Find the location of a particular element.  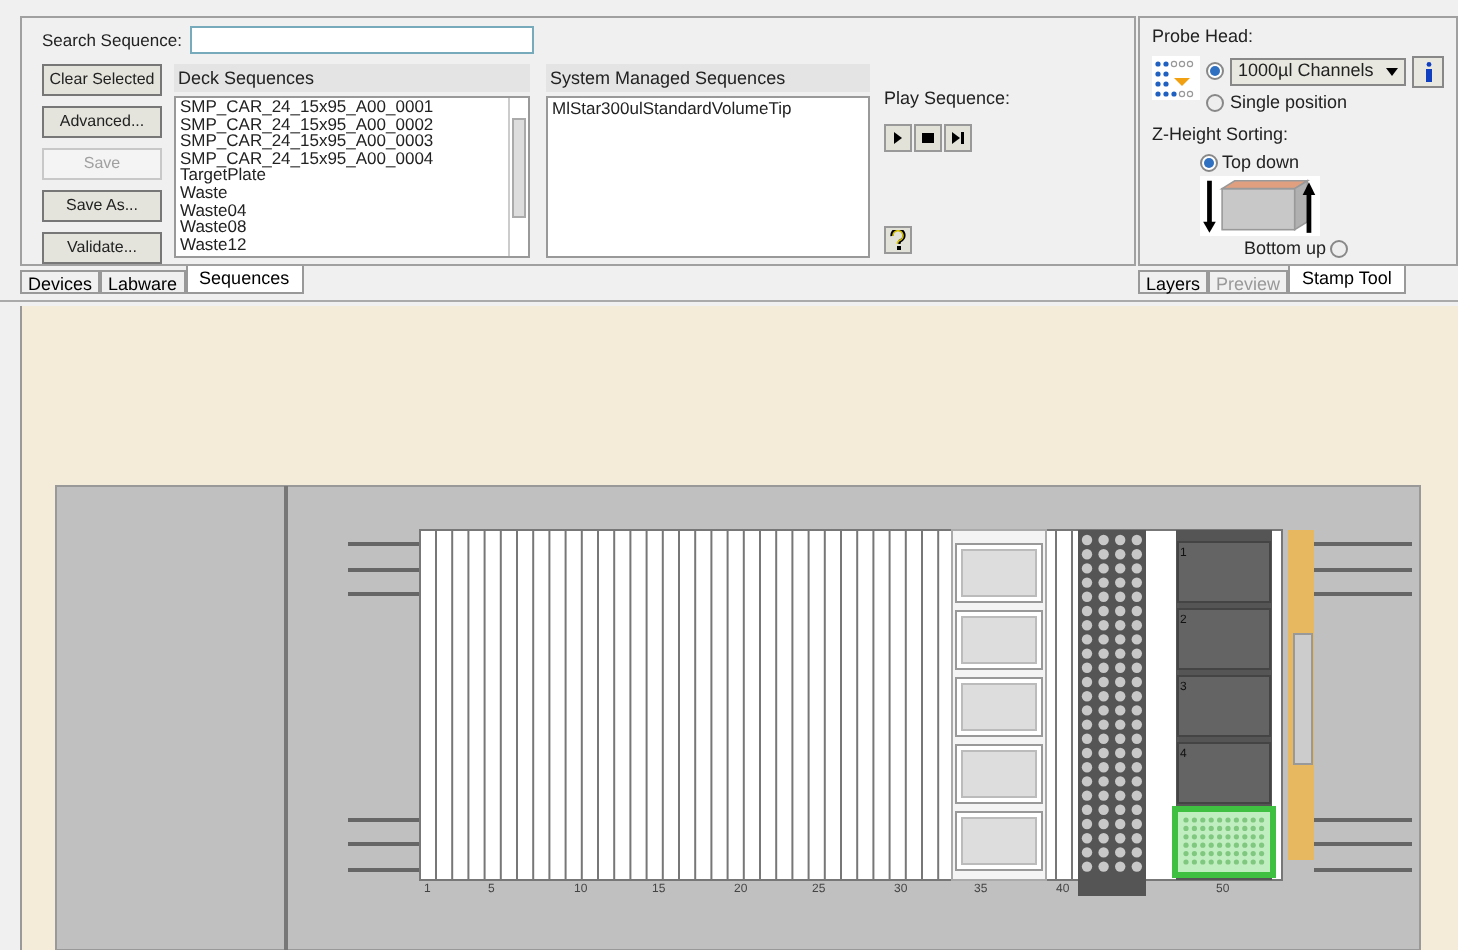

list-item: Waste is located at coordinates (342, 192).